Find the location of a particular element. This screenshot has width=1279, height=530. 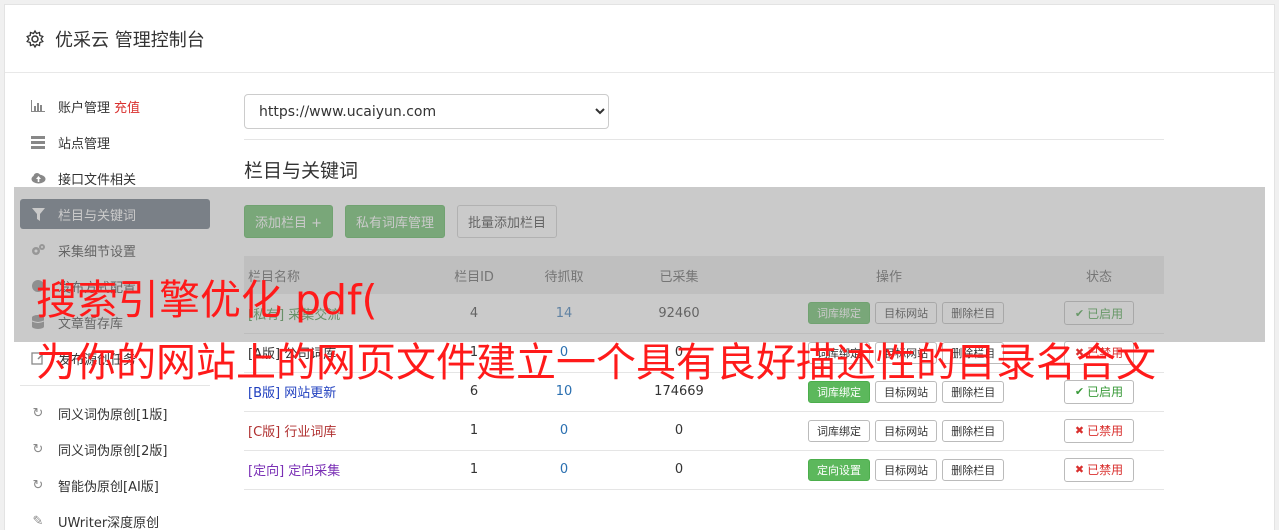

server-icon is located at coordinates (38, 142).